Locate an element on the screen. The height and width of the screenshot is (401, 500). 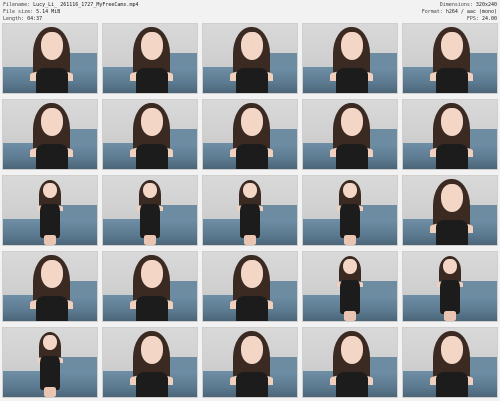
dimensions-row: Dimensions: 320x240 is located at coordinates (459, 5).